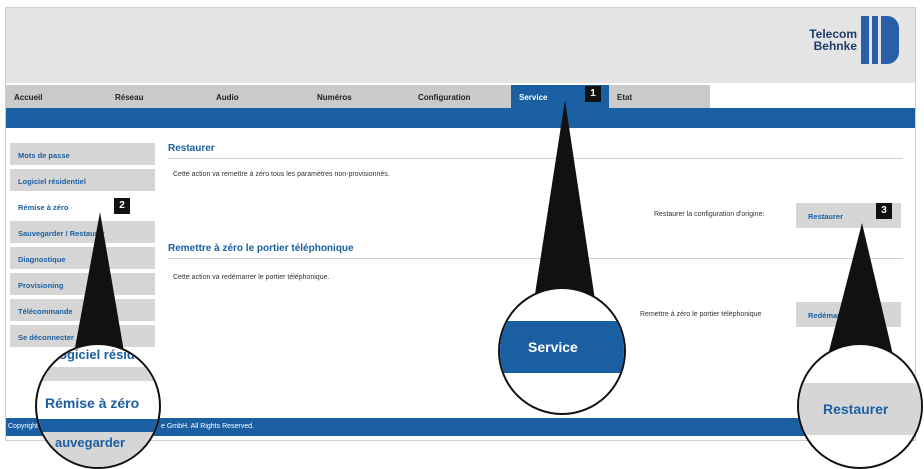 The image size is (924, 469). What do you see at coordinates (553, 347) in the screenshot?
I see `zoom-service-label: Service` at bounding box center [553, 347].